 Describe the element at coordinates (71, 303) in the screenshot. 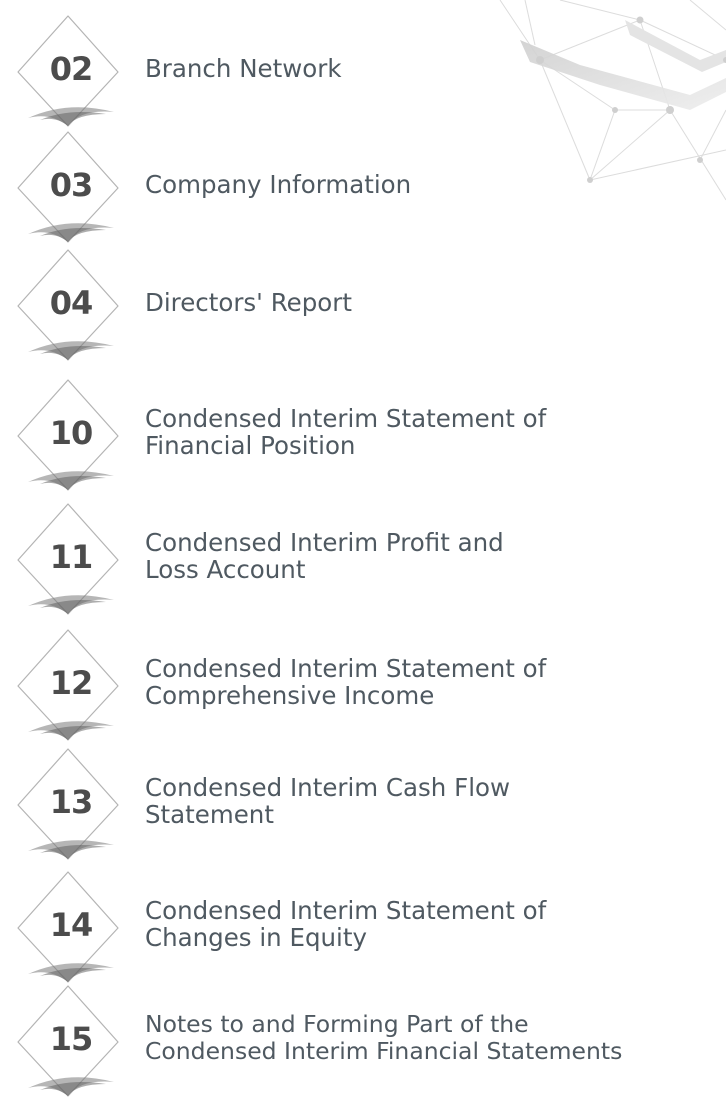

I see `page-number: 04` at that location.